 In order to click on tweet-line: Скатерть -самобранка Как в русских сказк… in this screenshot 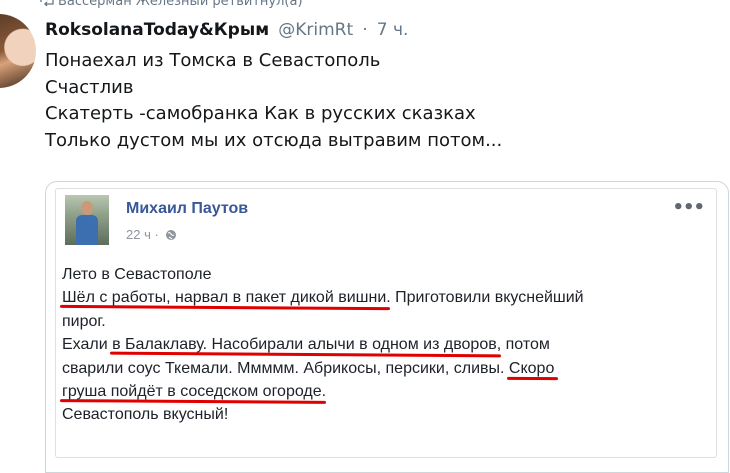, I will do `click(260, 113)`.